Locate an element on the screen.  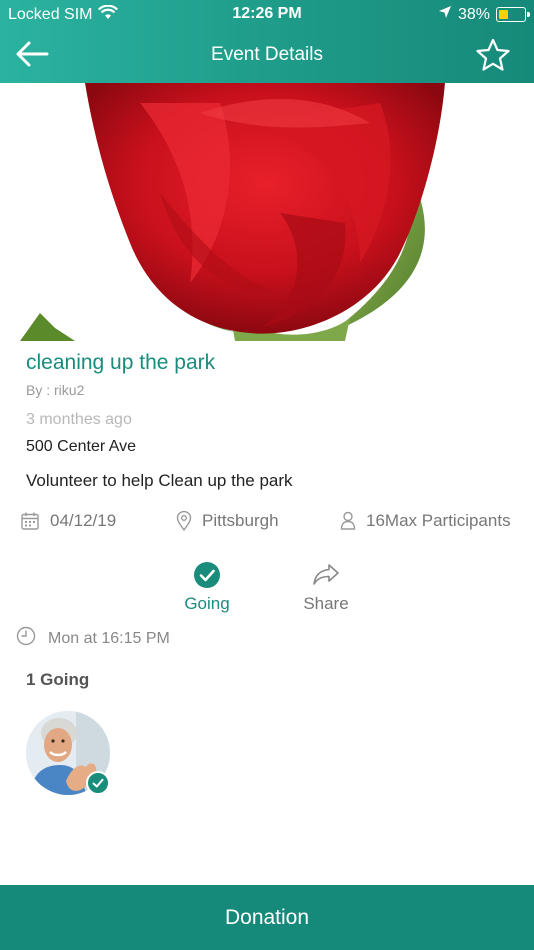
event-address: 500 Center Ave is located at coordinates (81, 446).